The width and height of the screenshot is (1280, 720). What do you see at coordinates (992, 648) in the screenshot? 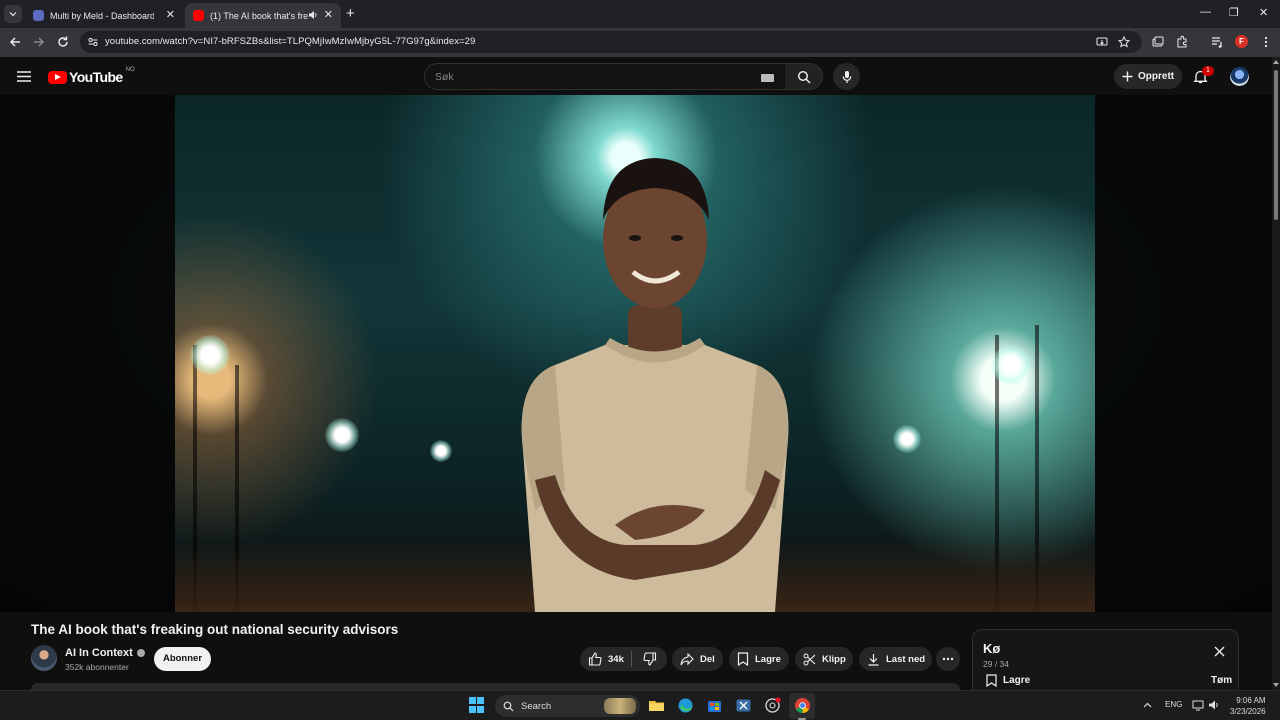
I see `queue-title: Kø` at bounding box center [992, 648].